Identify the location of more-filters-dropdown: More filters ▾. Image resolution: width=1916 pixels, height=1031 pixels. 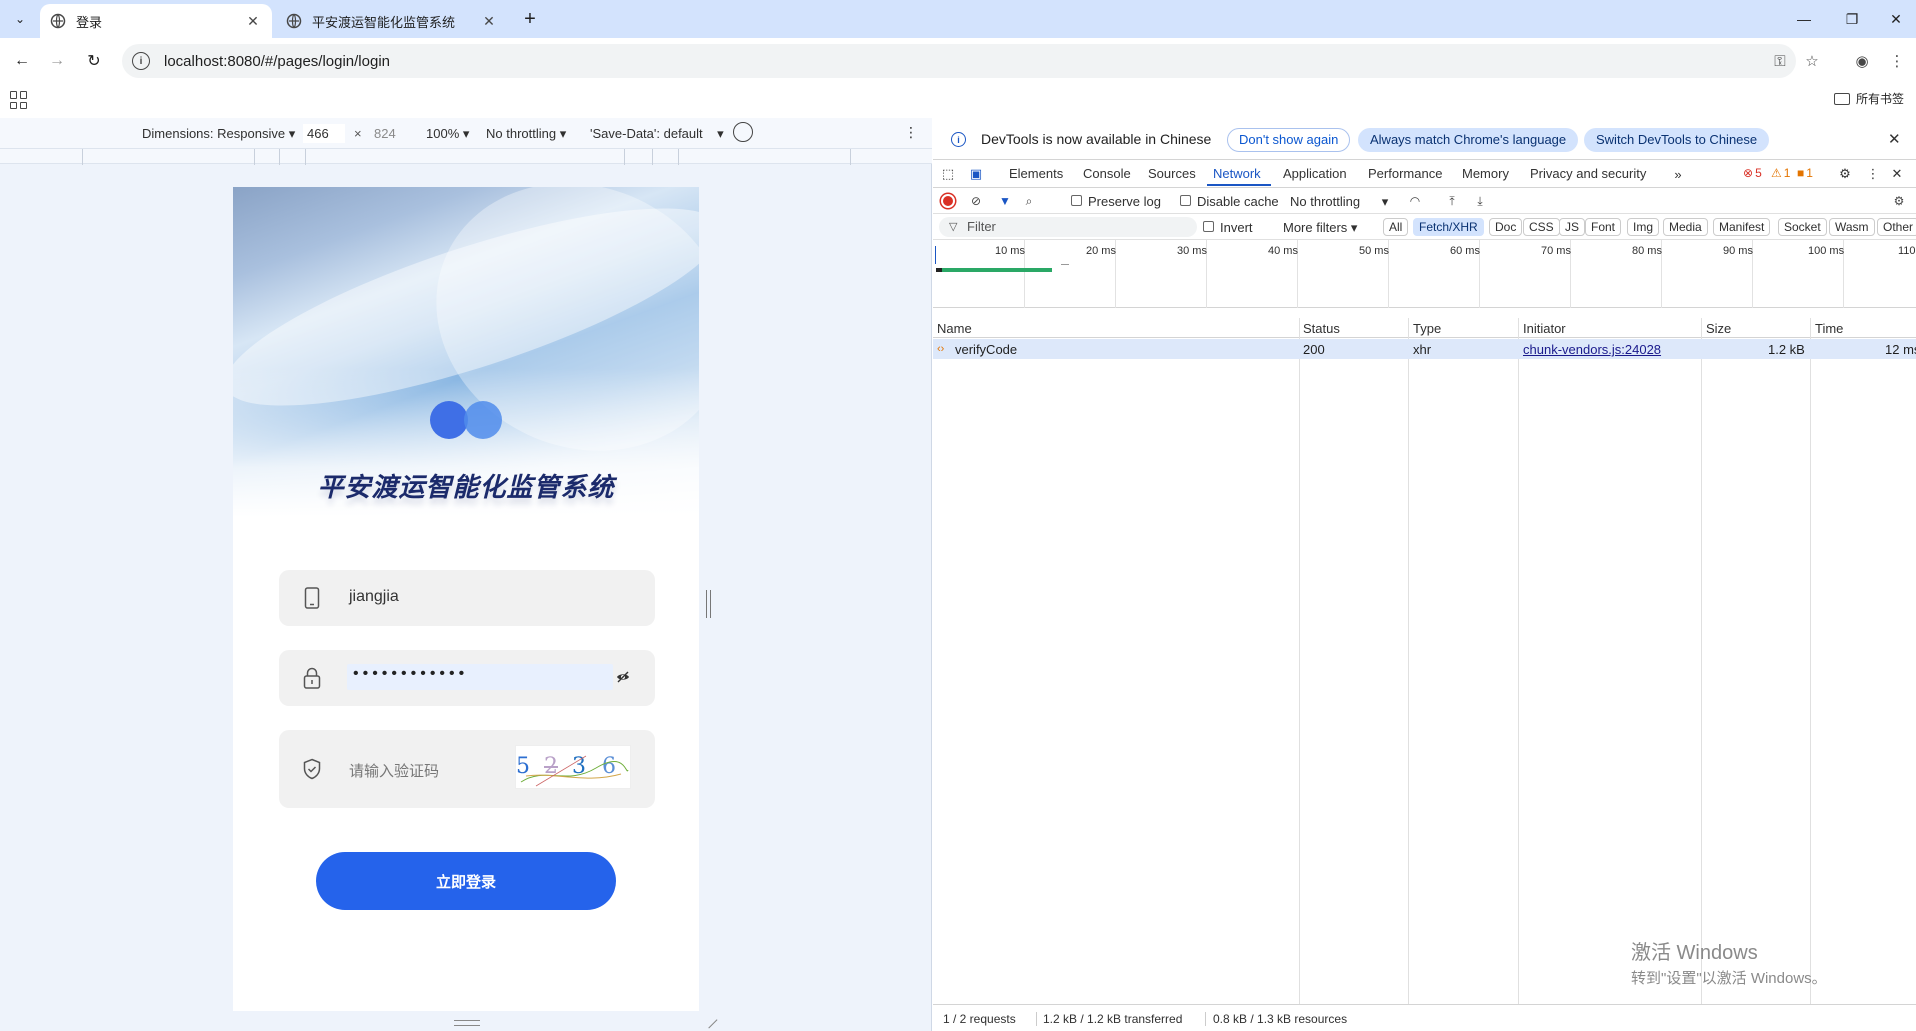
(1320, 228).